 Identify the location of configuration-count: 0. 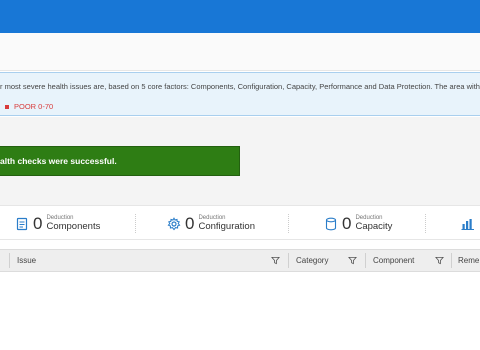
(190, 223).